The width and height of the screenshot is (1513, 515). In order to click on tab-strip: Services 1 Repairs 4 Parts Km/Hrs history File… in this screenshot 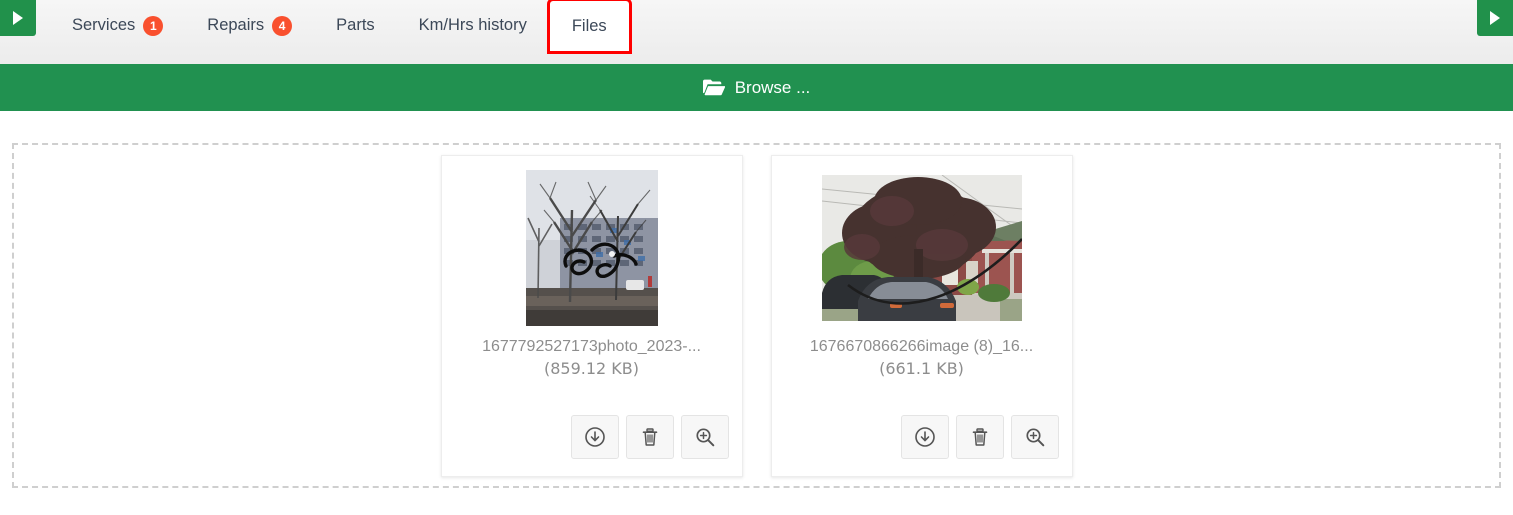, I will do `click(756, 32)`.